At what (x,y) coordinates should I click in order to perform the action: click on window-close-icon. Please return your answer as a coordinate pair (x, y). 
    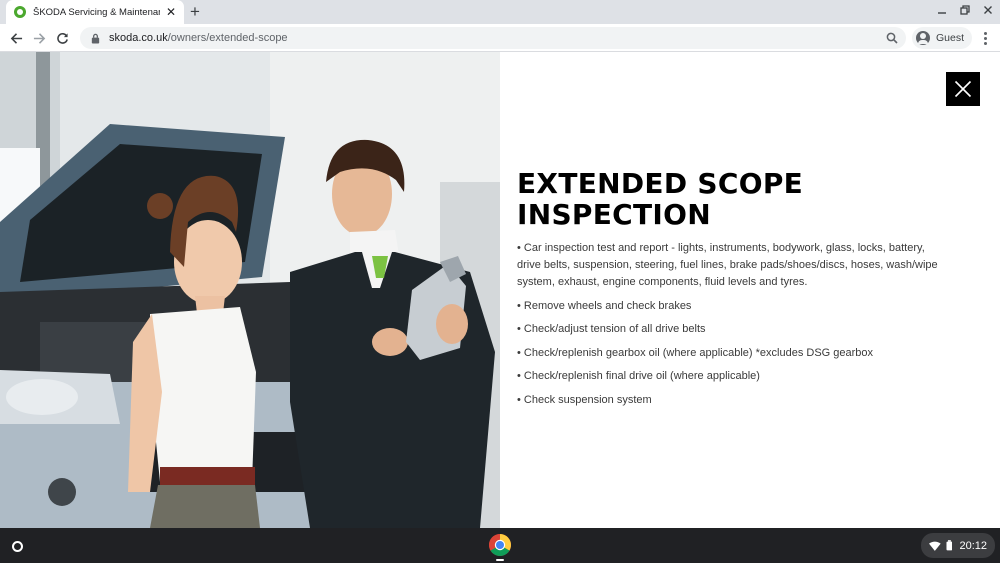
    Looking at the image, I should click on (988, 12).